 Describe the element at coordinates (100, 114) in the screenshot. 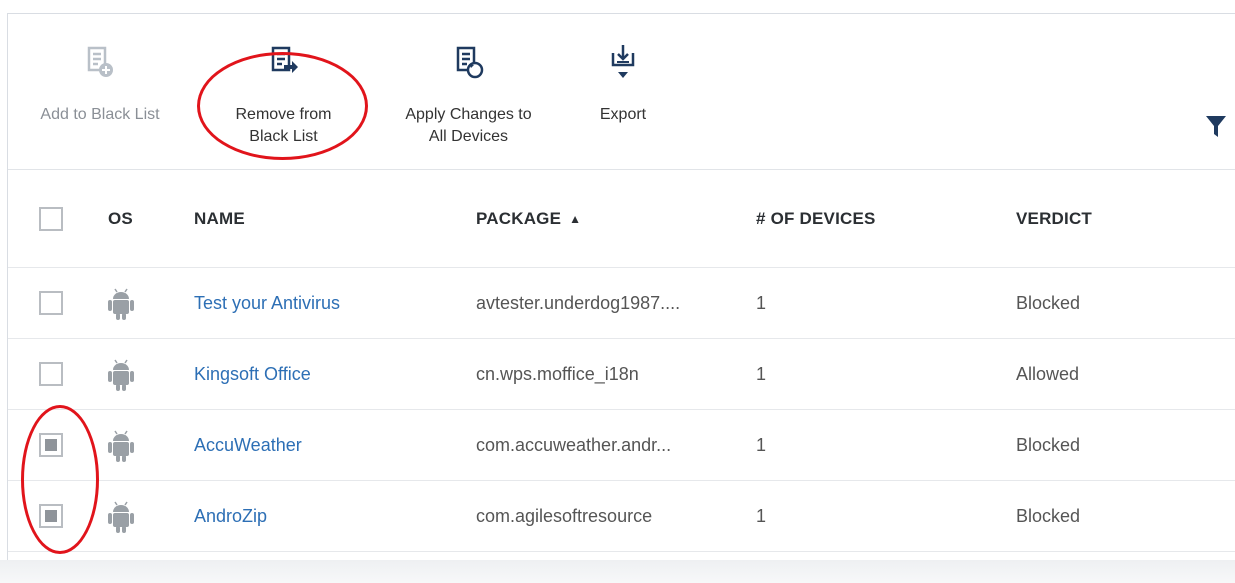

I see `add-to-black-list-label: Add to Black List` at that location.